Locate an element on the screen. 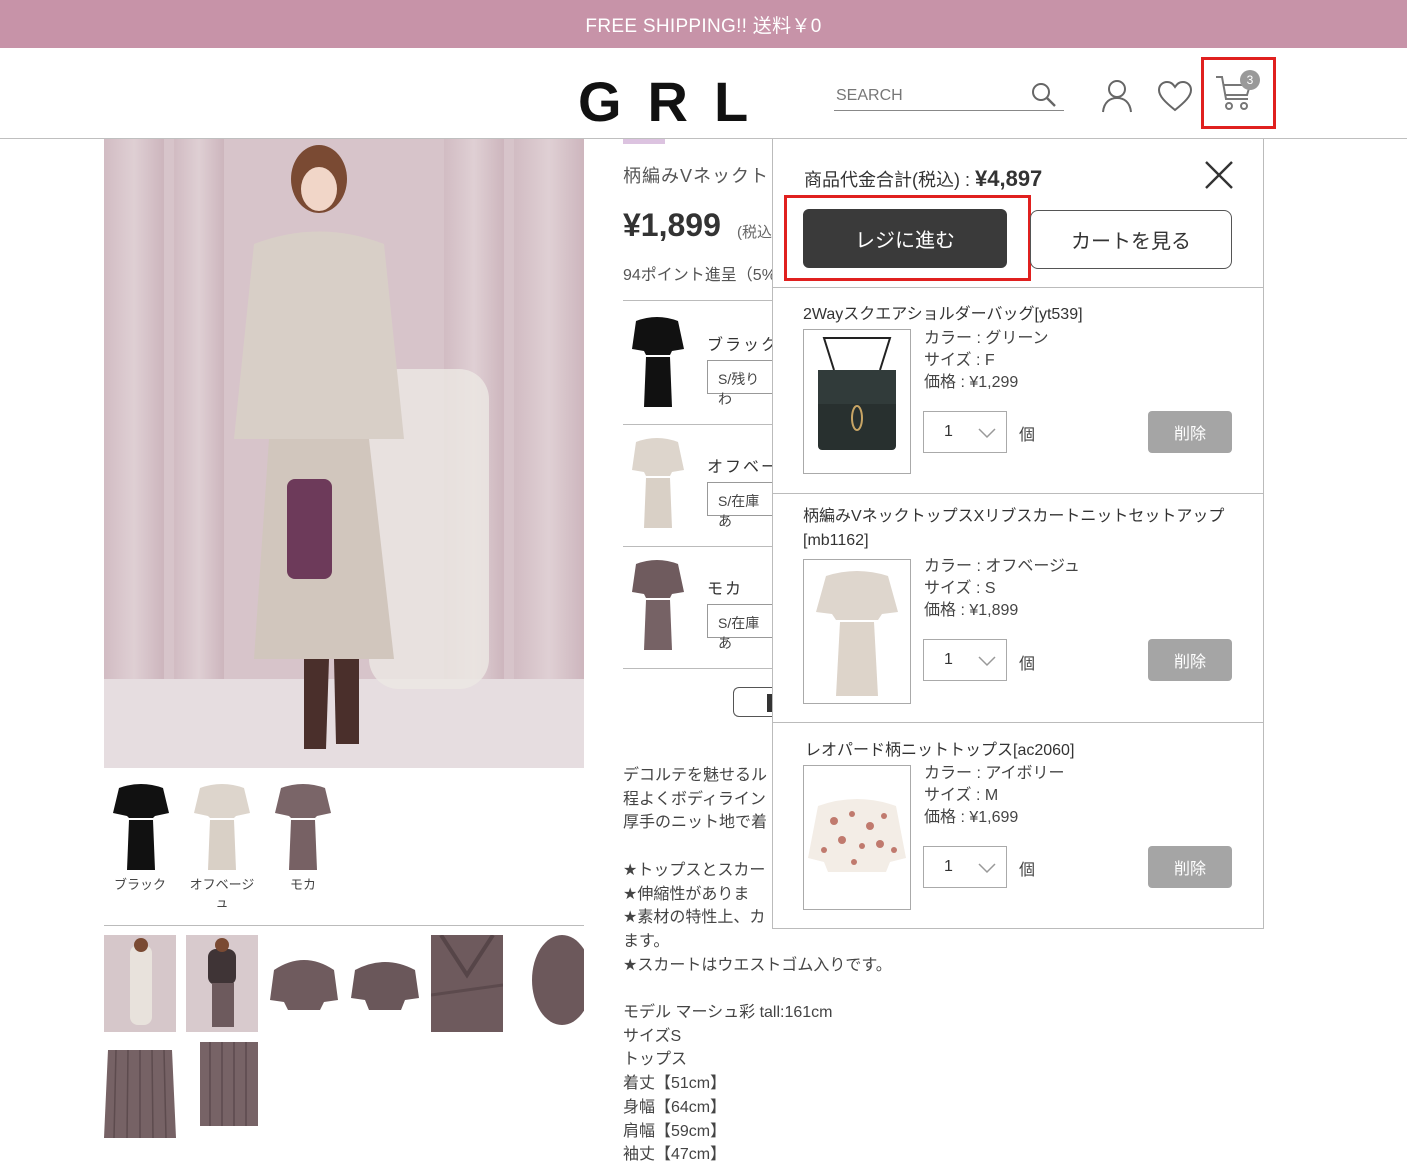 The height and width of the screenshot is (1167, 1407). cart-total-label: 商品代金合計(税込) : is located at coordinates (889, 180).